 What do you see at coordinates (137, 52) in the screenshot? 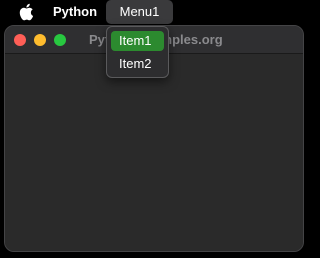
I see `menu1-dropdown: Item1 Item2` at bounding box center [137, 52].